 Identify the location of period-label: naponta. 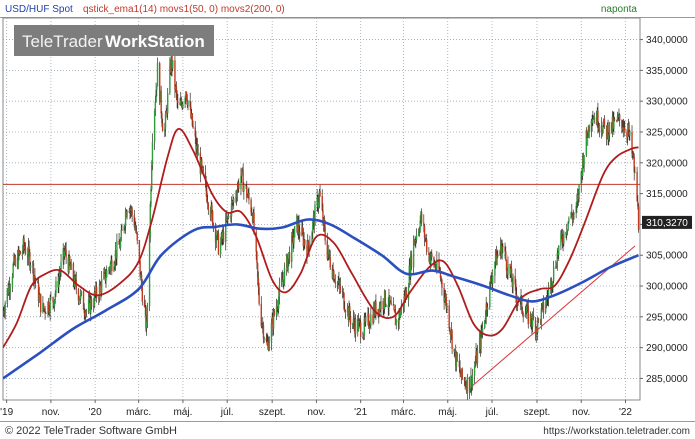
(619, 9).